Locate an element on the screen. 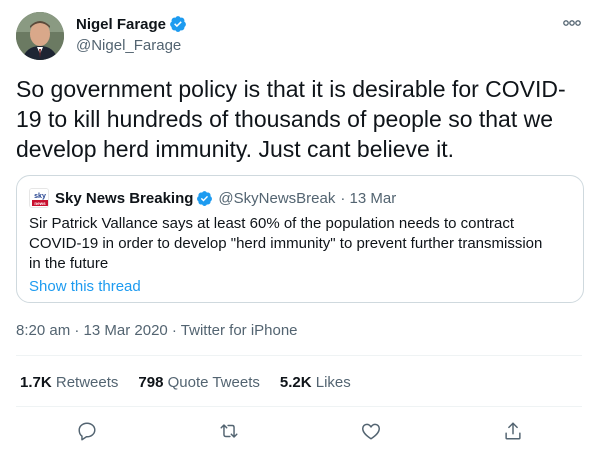 The image size is (598, 454). avatar is located at coordinates (40, 36).